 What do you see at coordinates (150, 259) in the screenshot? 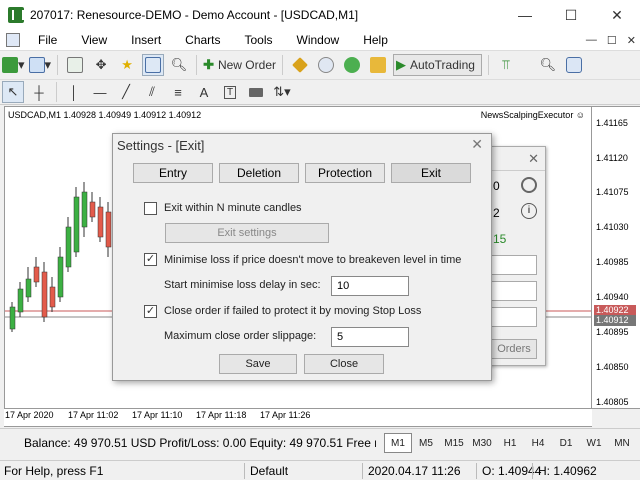
I see `minimise-loss-checkbox: ✓` at bounding box center [150, 259].